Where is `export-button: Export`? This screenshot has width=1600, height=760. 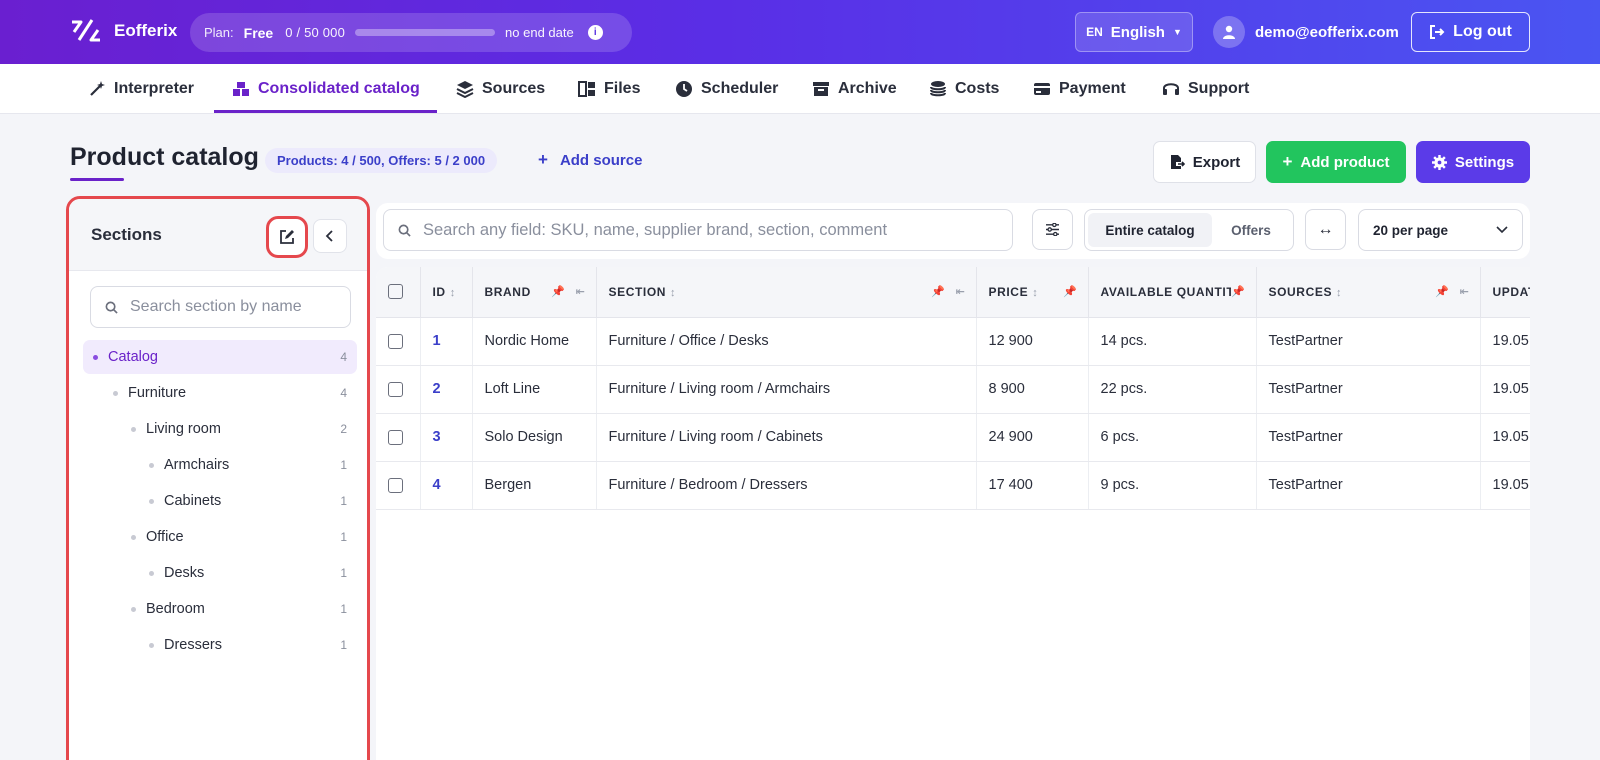 export-button: Export is located at coordinates (1204, 162).